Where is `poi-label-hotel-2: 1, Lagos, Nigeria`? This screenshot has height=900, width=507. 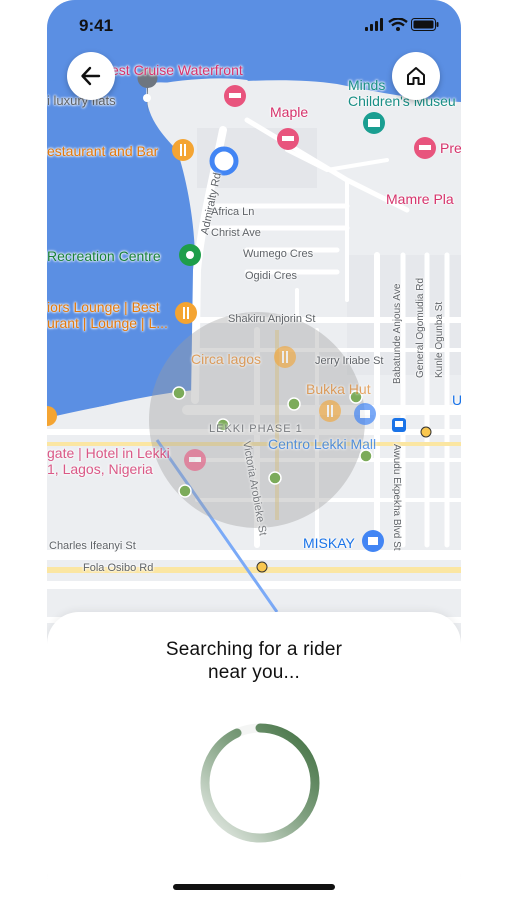
poi-label-hotel-2: 1, Lagos, Nigeria is located at coordinates (100, 469).